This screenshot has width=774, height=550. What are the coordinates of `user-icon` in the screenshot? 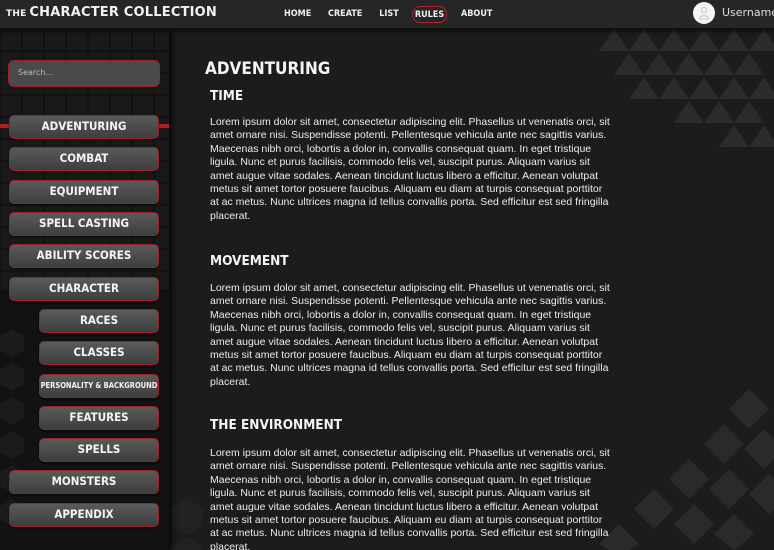 It's located at (704, 13).